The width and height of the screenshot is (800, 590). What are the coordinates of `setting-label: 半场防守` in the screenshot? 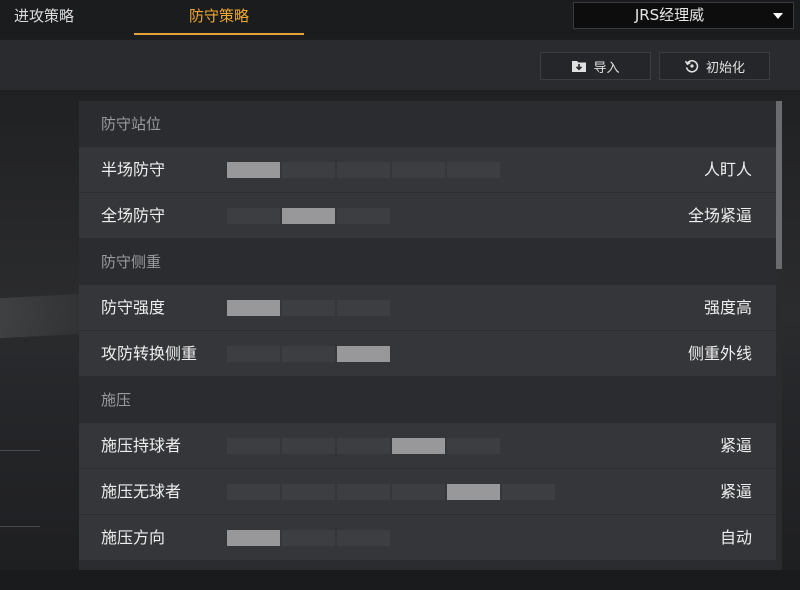 It's located at (133, 169).